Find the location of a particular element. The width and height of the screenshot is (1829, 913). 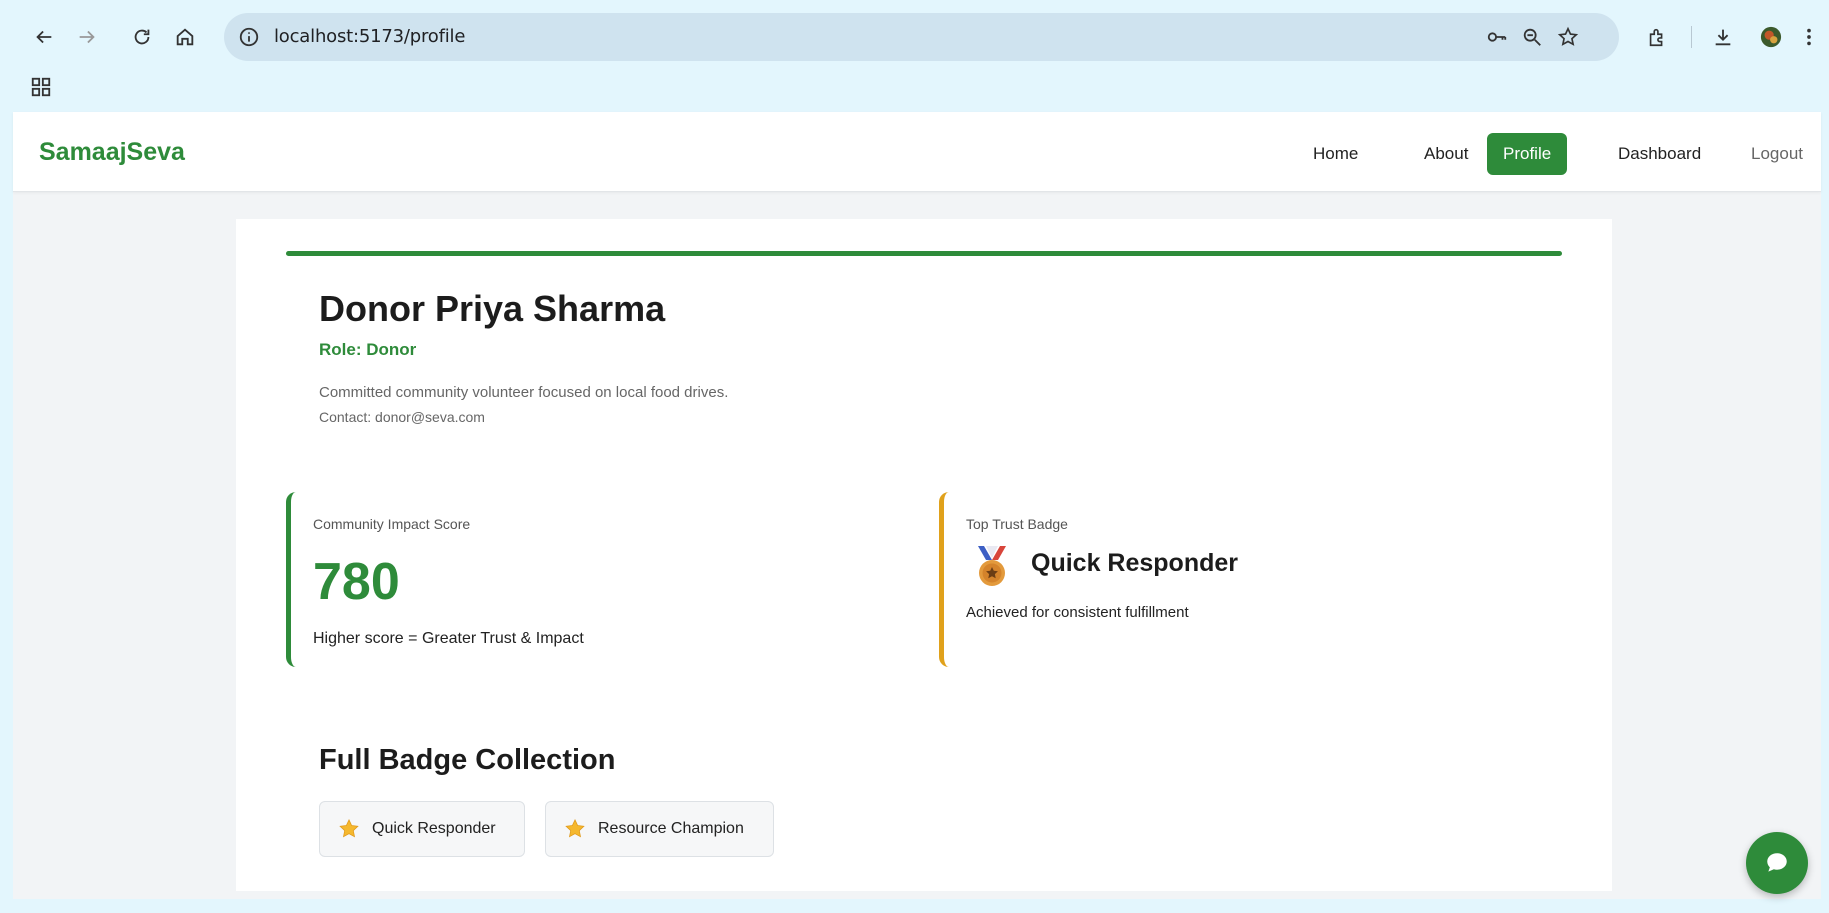

menu-icon is located at coordinates (1809, 37).